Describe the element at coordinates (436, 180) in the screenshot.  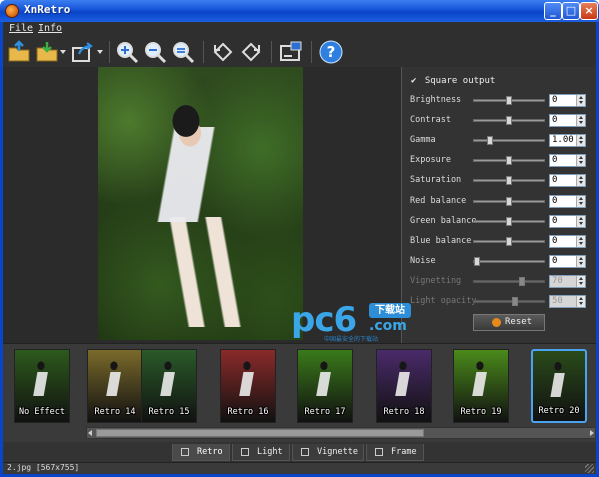
I see `adjustment-label: Saturation` at that location.